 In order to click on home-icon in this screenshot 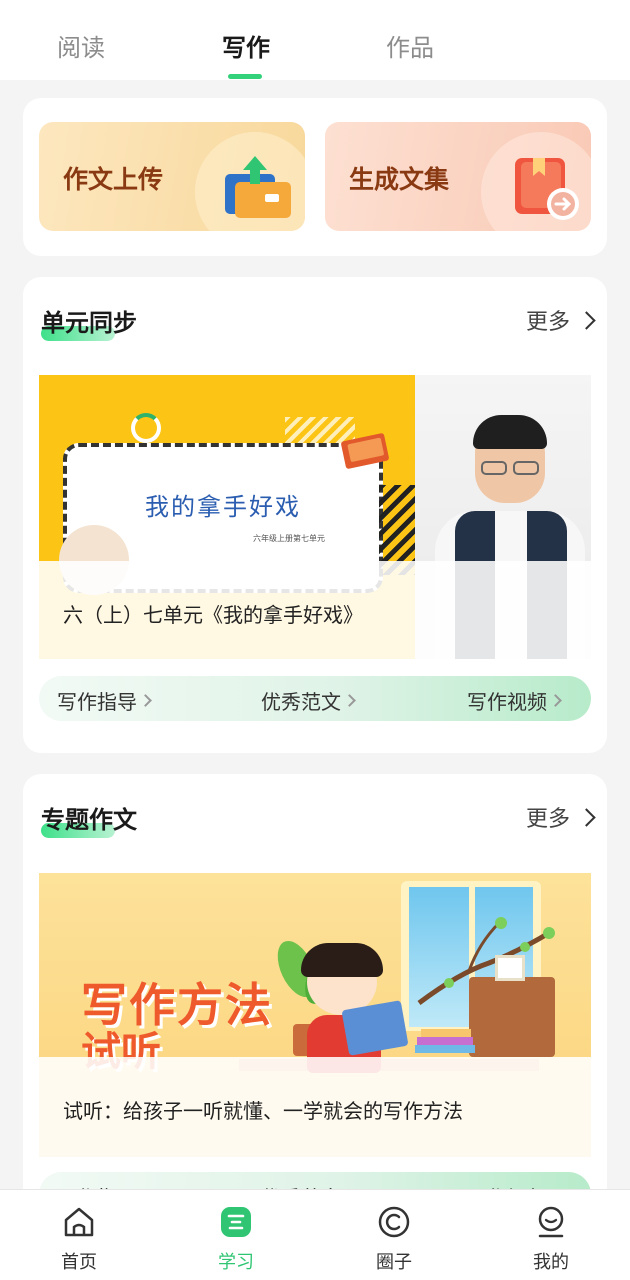, I will do `click(79, 1222)`.